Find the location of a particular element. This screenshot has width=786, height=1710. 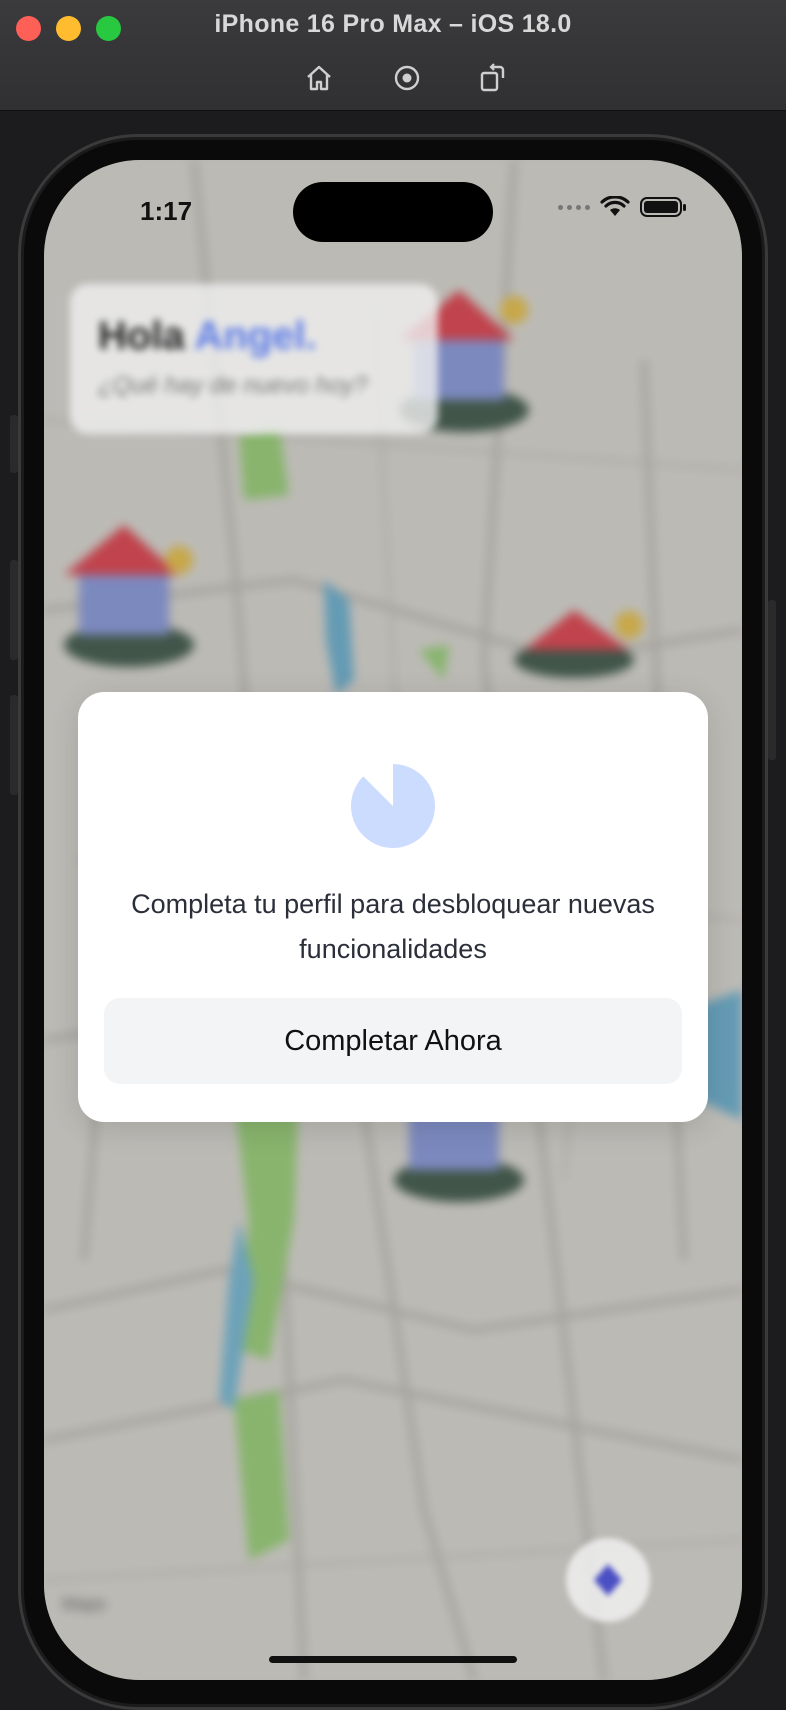

home-button is located at coordinates (319, 78).